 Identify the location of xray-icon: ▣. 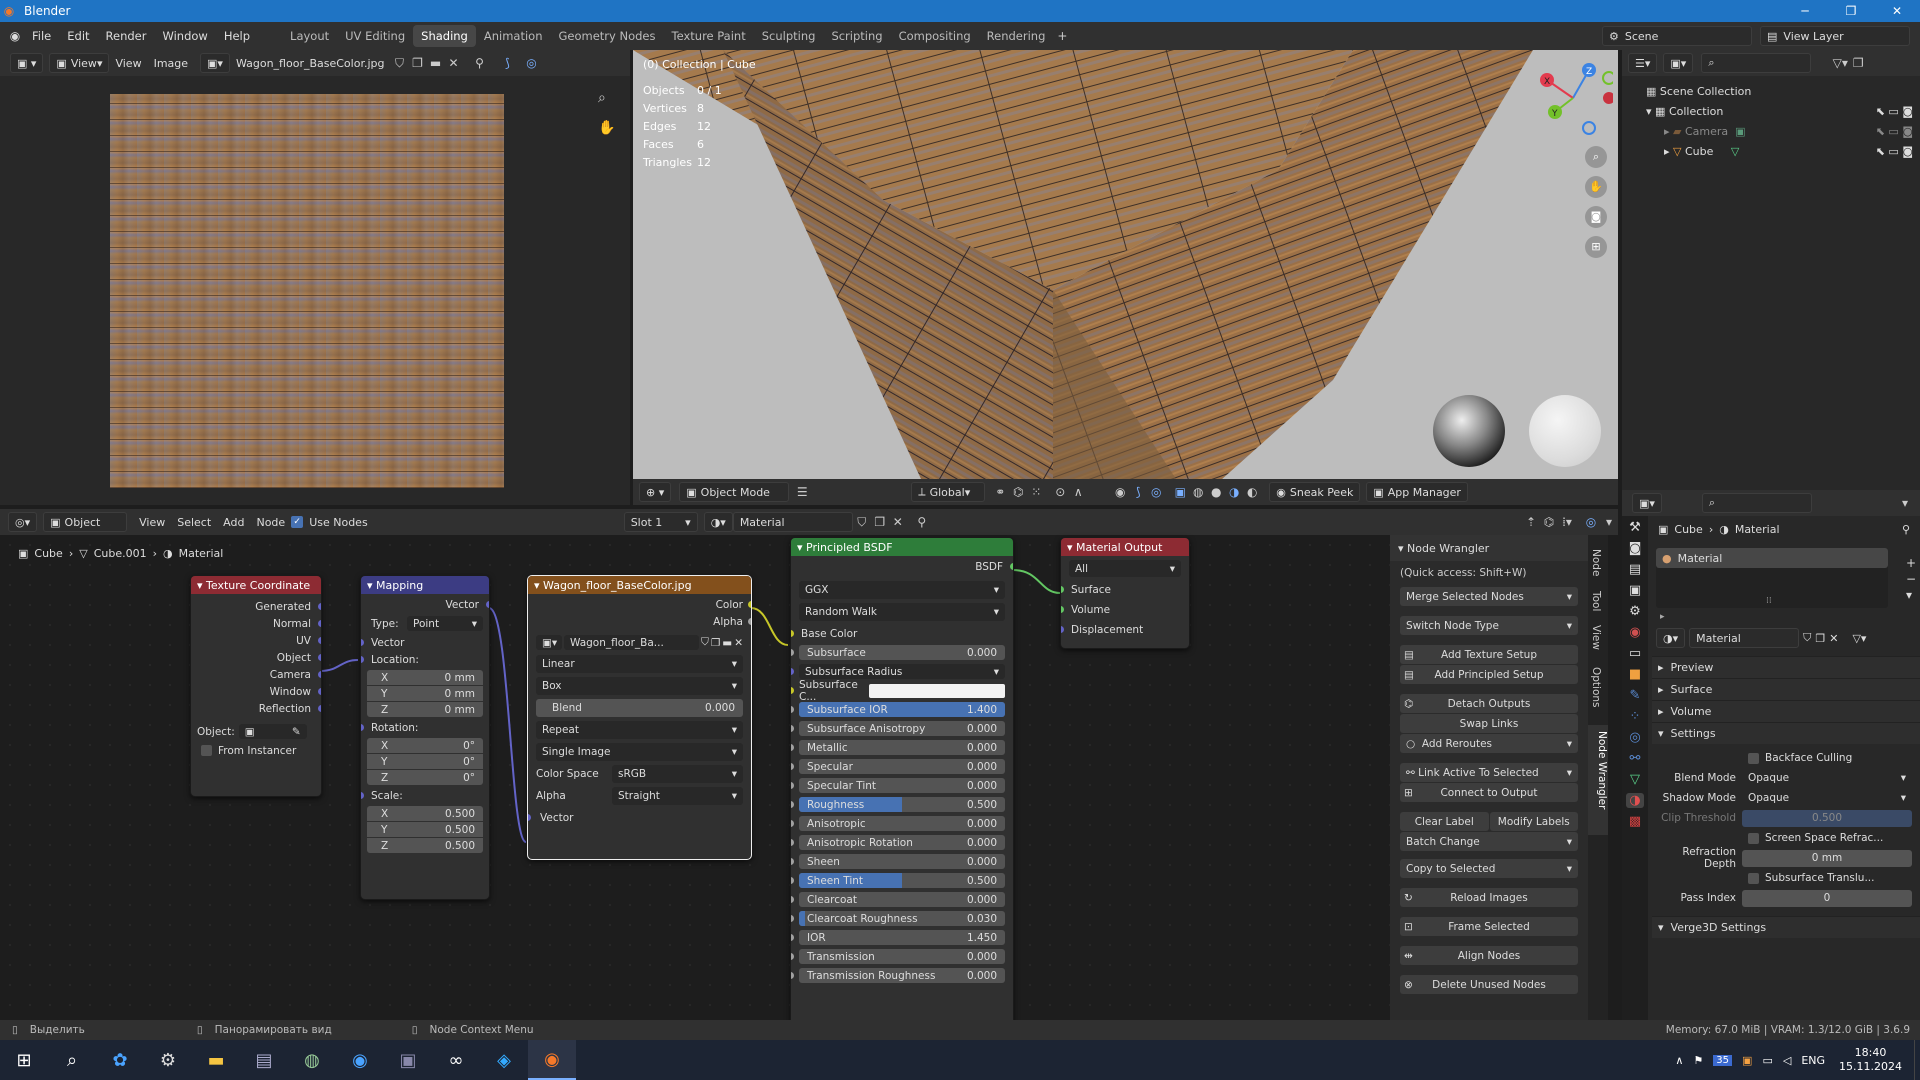
(1180, 492).